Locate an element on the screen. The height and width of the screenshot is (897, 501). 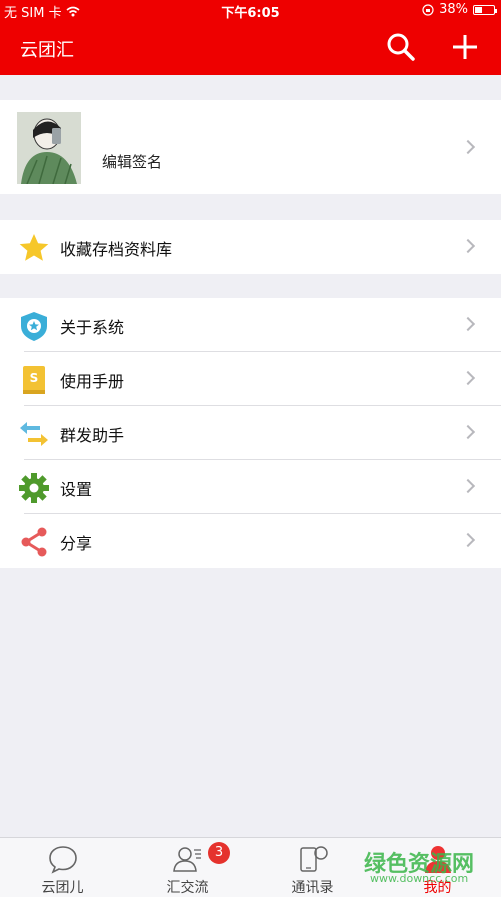
svg-text: S is located at coordinates (34, 378).